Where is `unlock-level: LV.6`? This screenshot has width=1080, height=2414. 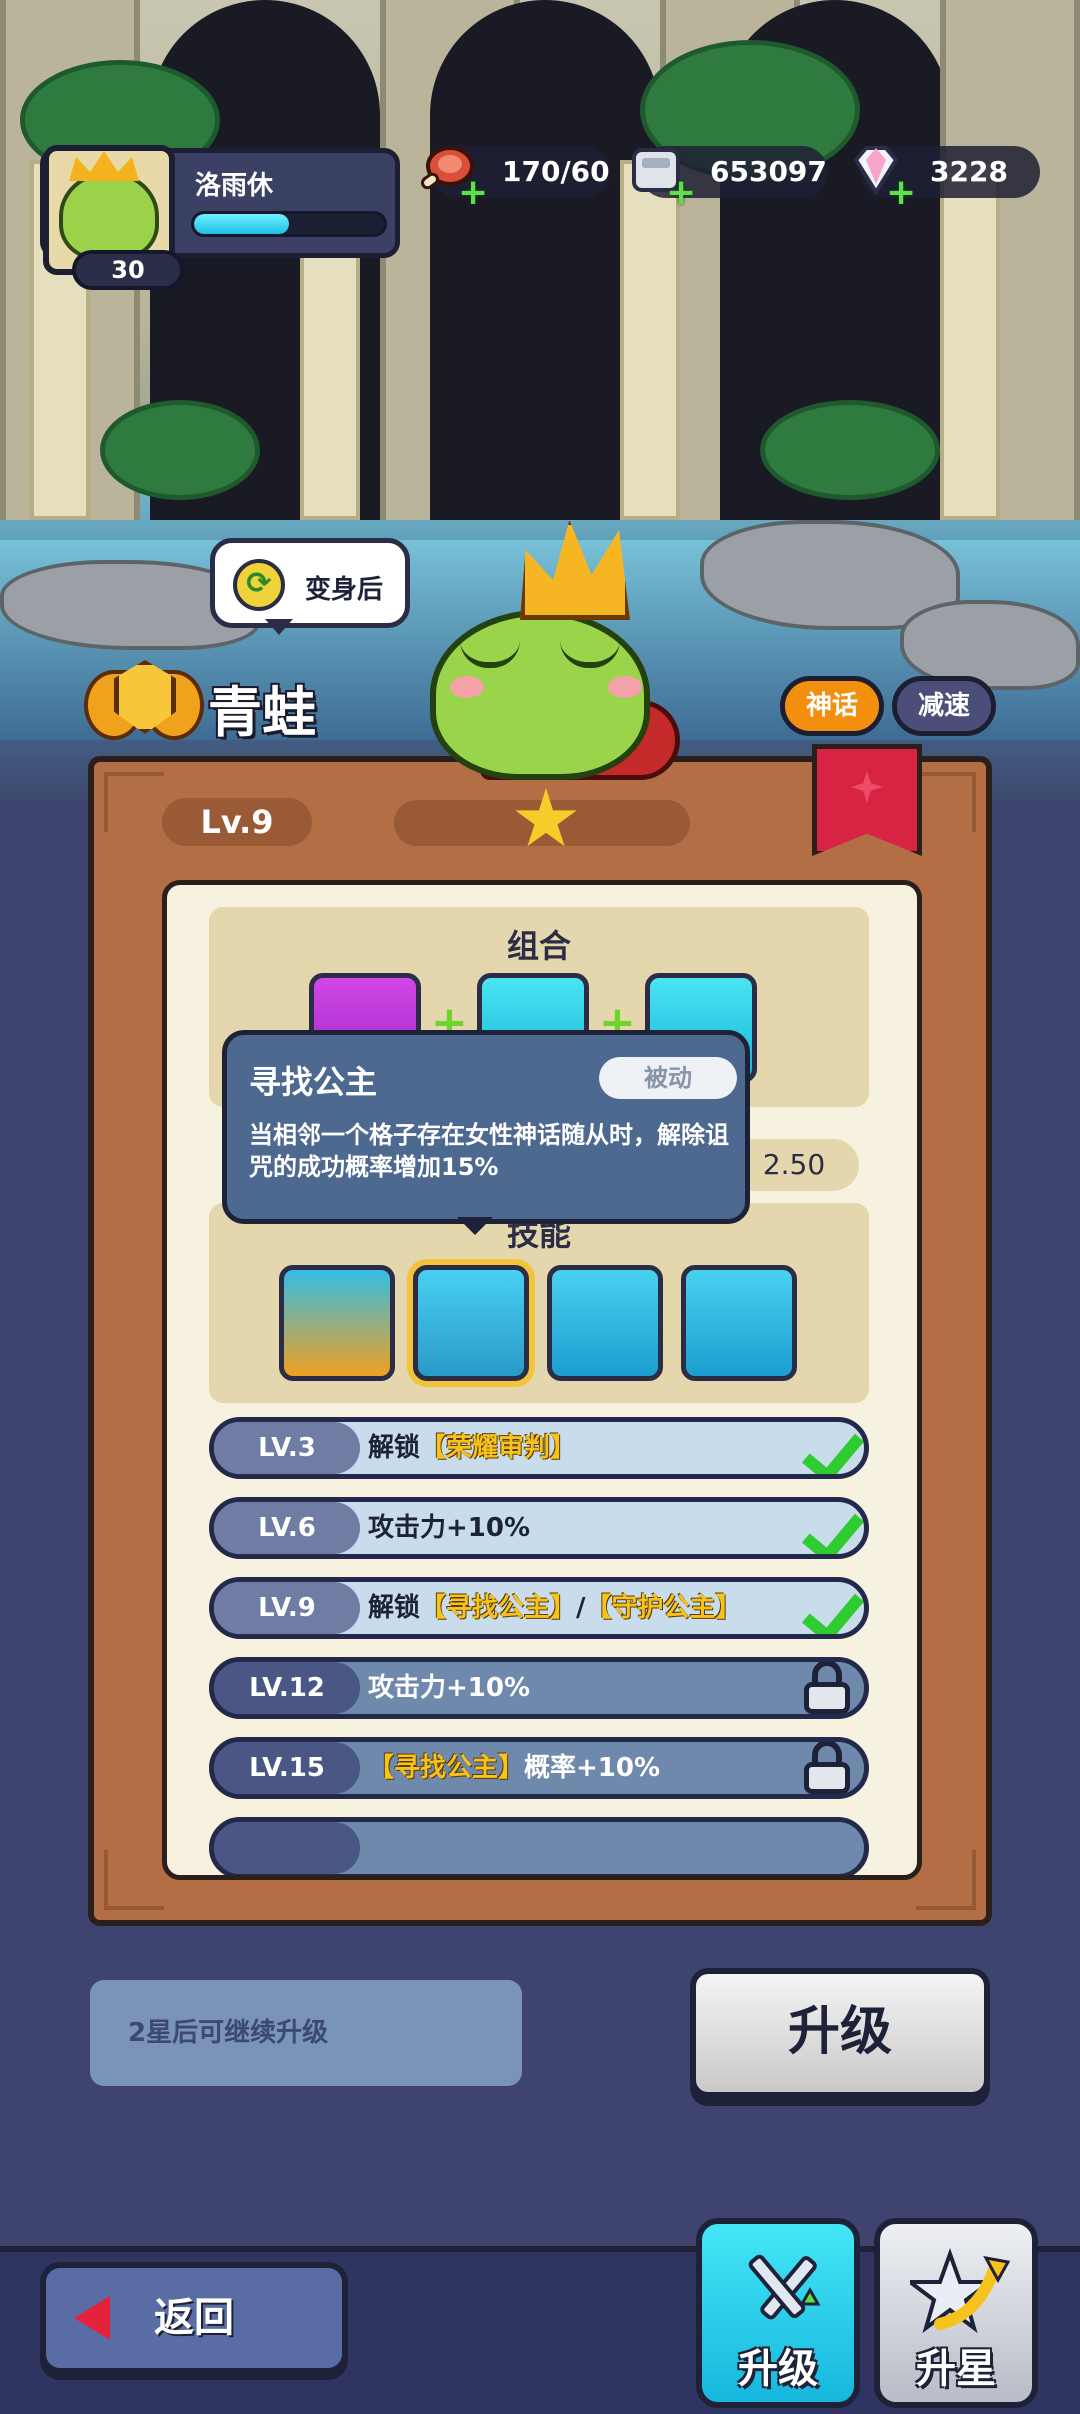
unlock-level: LV.6 is located at coordinates (287, 1528).